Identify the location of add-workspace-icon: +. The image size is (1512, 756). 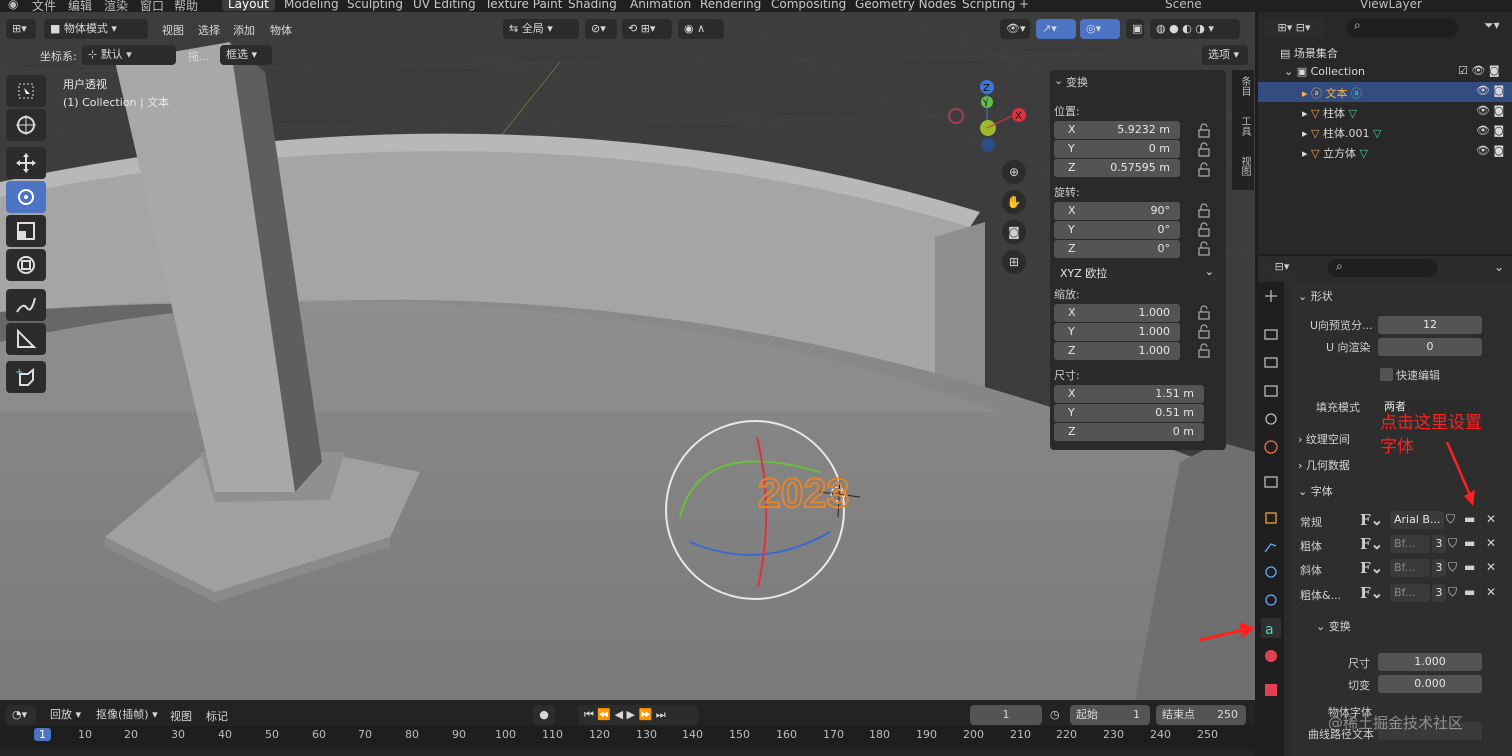
(1024, 5).